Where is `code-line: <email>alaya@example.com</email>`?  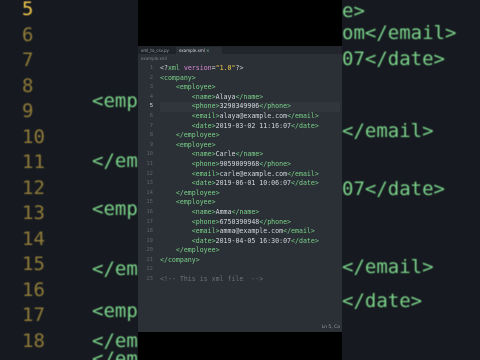 code-line: <email>alaya@example.com</email> is located at coordinates (250, 117).